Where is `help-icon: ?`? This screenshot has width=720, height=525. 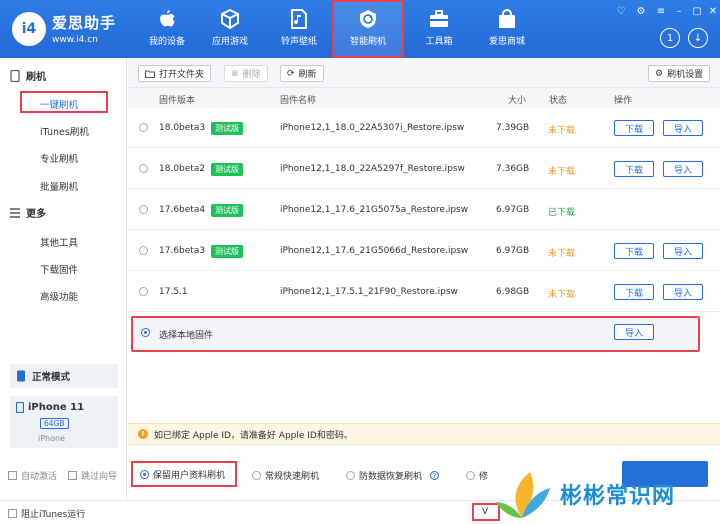 help-icon: ? is located at coordinates (435, 475).